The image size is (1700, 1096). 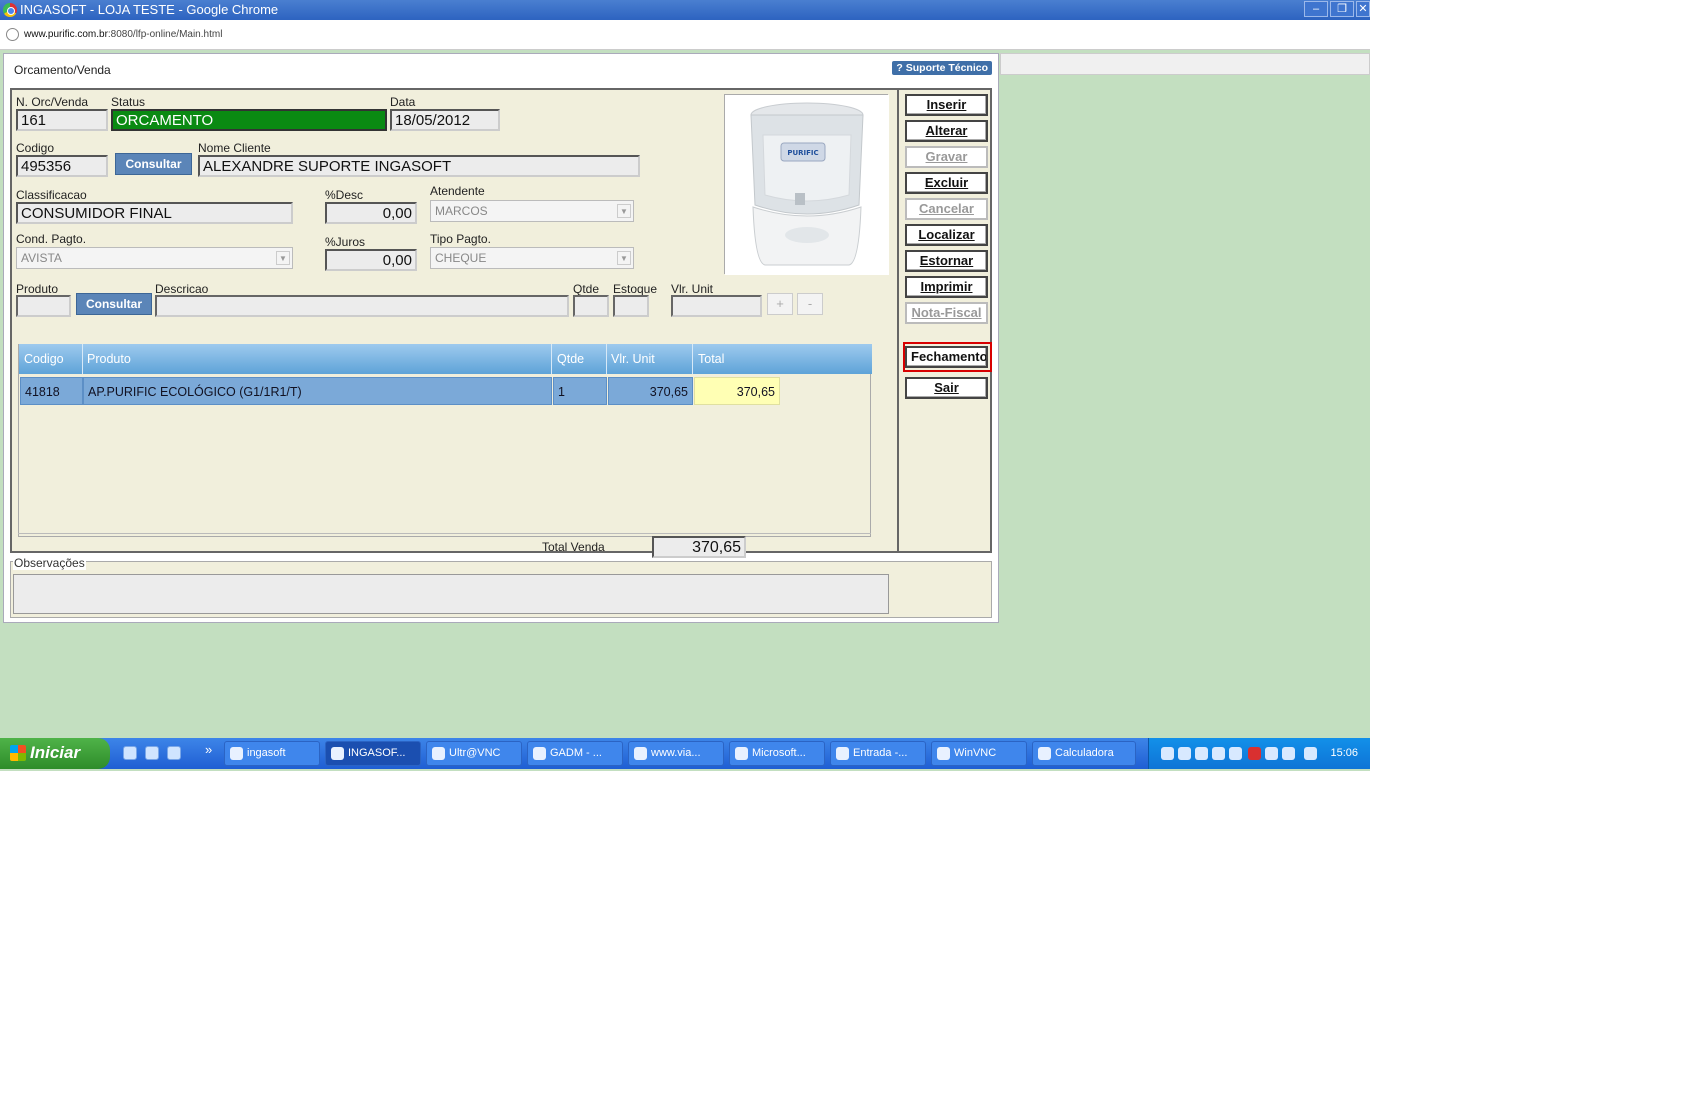 I want to click on qty-label: Qtde, so click(x=586, y=289).